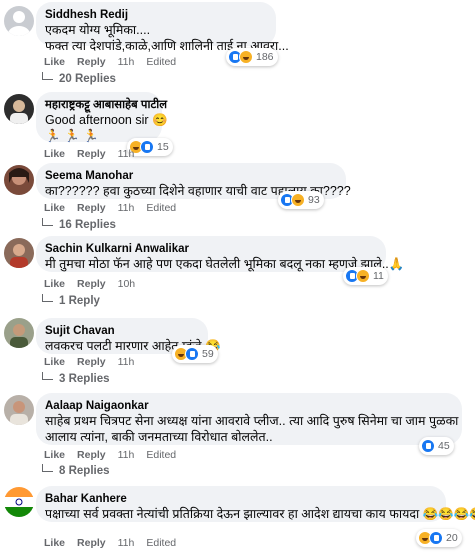 The width and height of the screenshot is (475, 553). I want to click on reaction-count: 59, so click(208, 354).